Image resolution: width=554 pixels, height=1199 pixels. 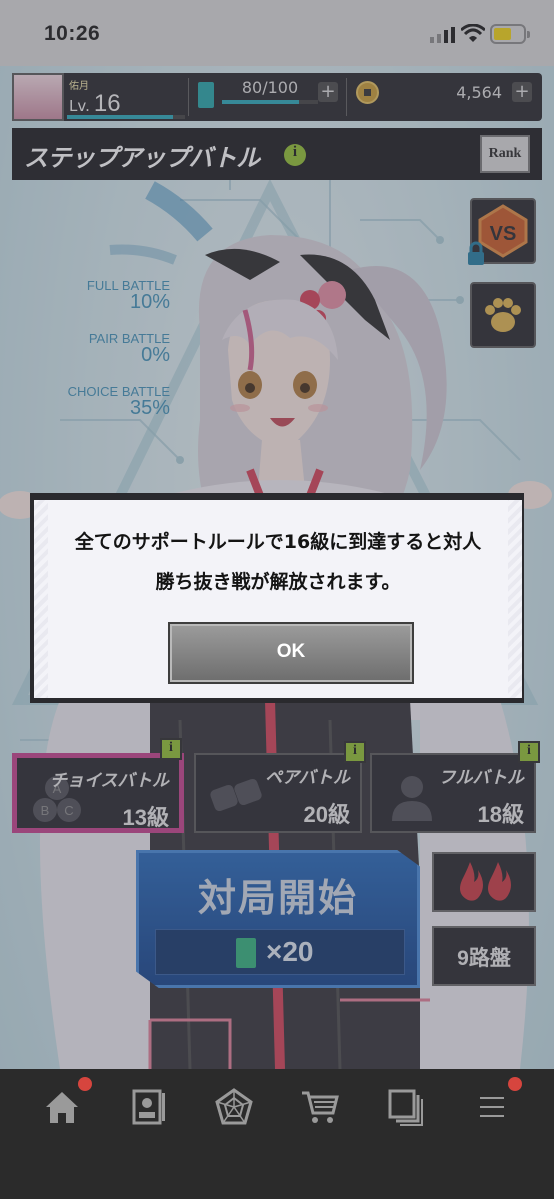 What do you see at coordinates (320, 1107) in the screenshot?
I see `shop-cart-icon` at bounding box center [320, 1107].